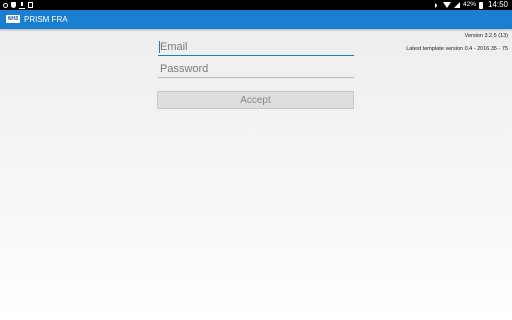 The height and width of the screenshot is (320, 512). Describe the element at coordinates (13, 19) in the screenshot. I see `nhs-logo: NHS` at that location.